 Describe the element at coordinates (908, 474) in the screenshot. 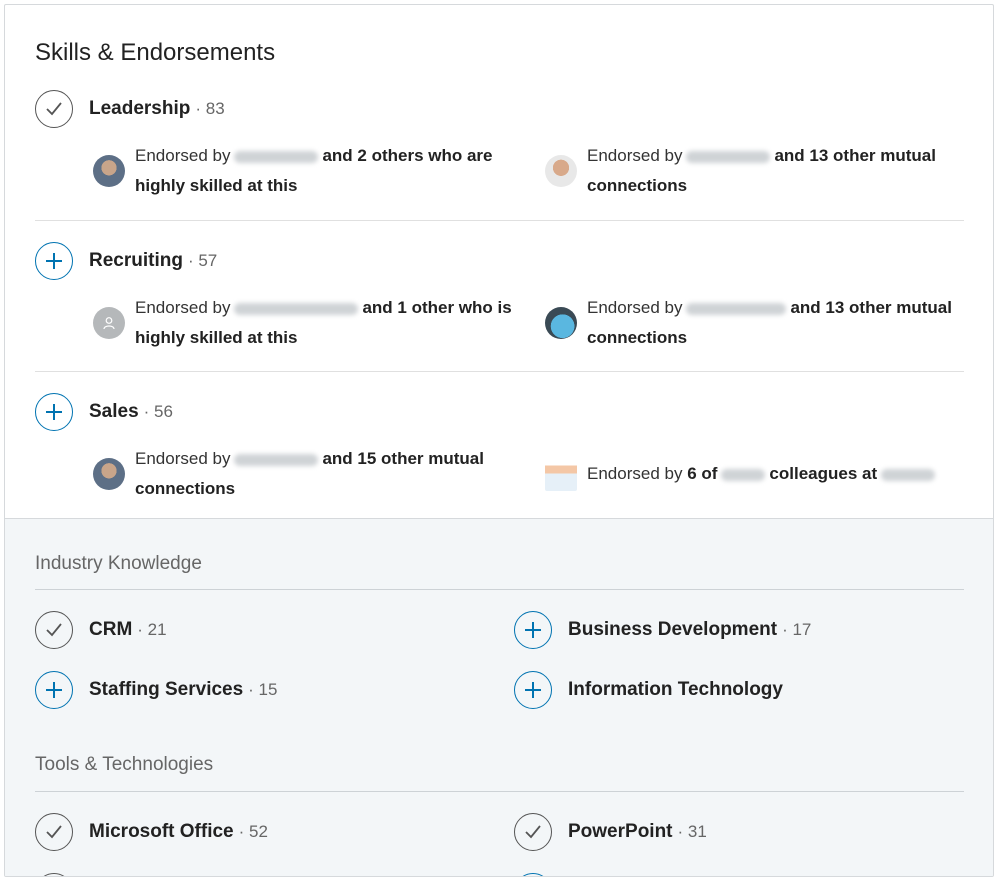

I see `blurred-company` at that location.